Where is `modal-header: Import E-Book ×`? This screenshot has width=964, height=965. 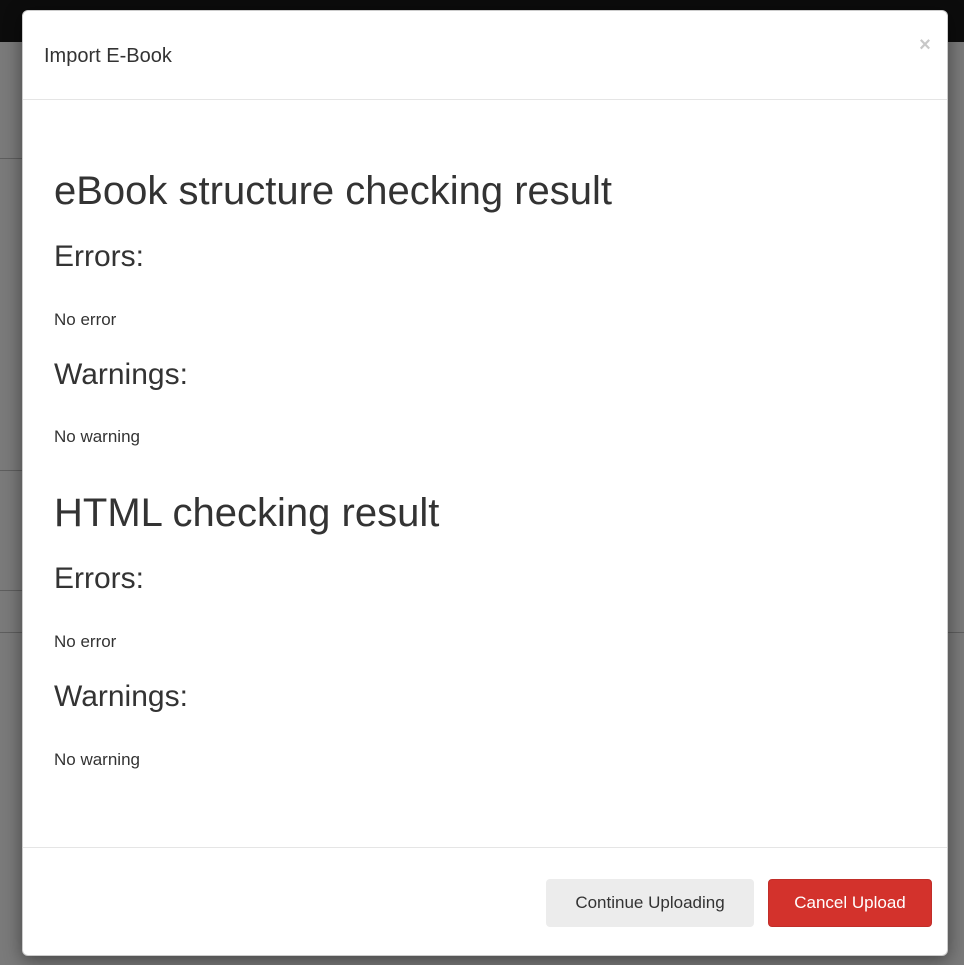 modal-header: Import E-Book × is located at coordinates (485, 55).